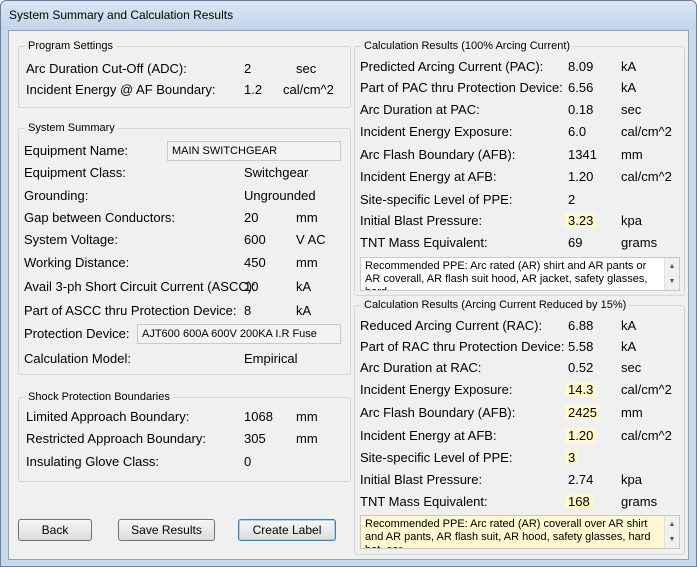 The height and width of the screenshot is (567, 697). What do you see at coordinates (581, 109) in the screenshot?
I see `result-value: 0.18` at bounding box center [581, 109].